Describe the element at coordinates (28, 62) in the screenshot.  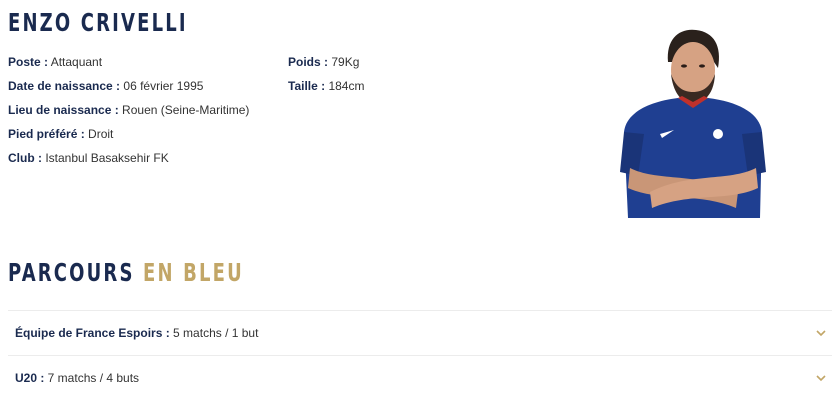
I see `detail-label: Poste :` at that location.